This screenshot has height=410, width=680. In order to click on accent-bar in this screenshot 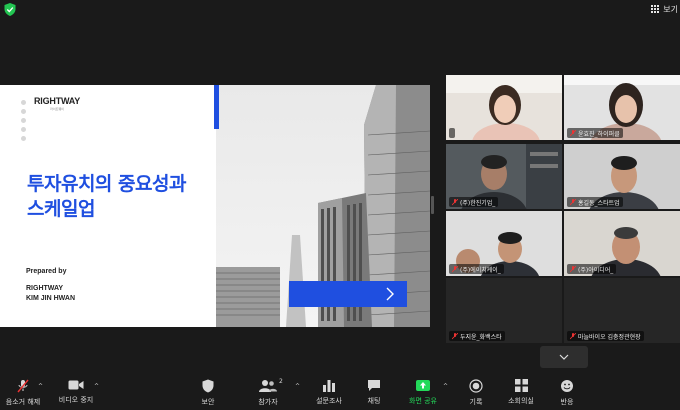, I will do `click(216, 107)`.